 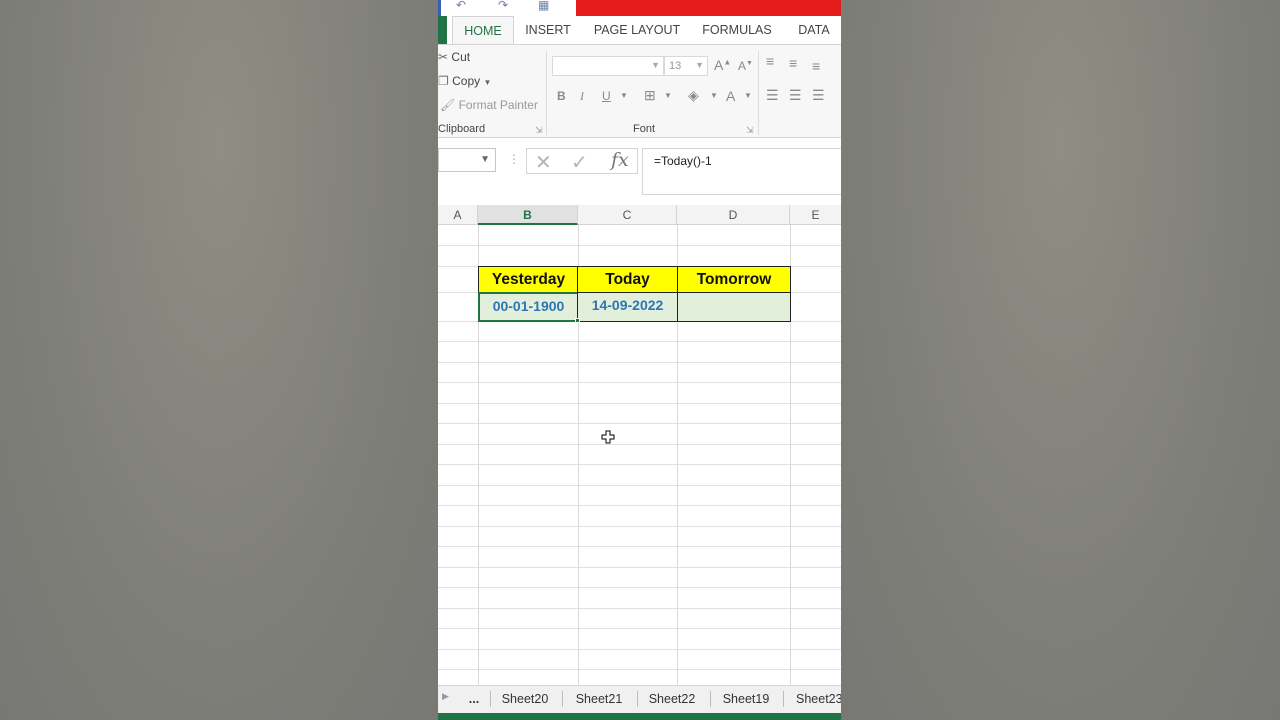 What do you see at coordinates (445, 696) in the screenshot?
I see `scroll-left-icon: ▶` at bounding box center [445, 696].